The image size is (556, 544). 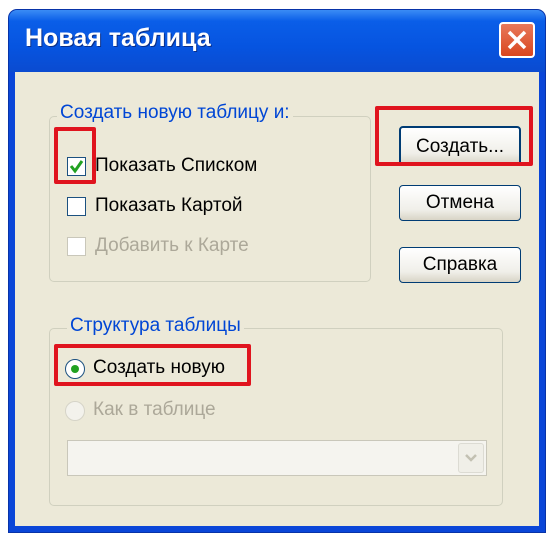 I want to click on like-table-option: Как в таблице, so click(x=195, y=411).